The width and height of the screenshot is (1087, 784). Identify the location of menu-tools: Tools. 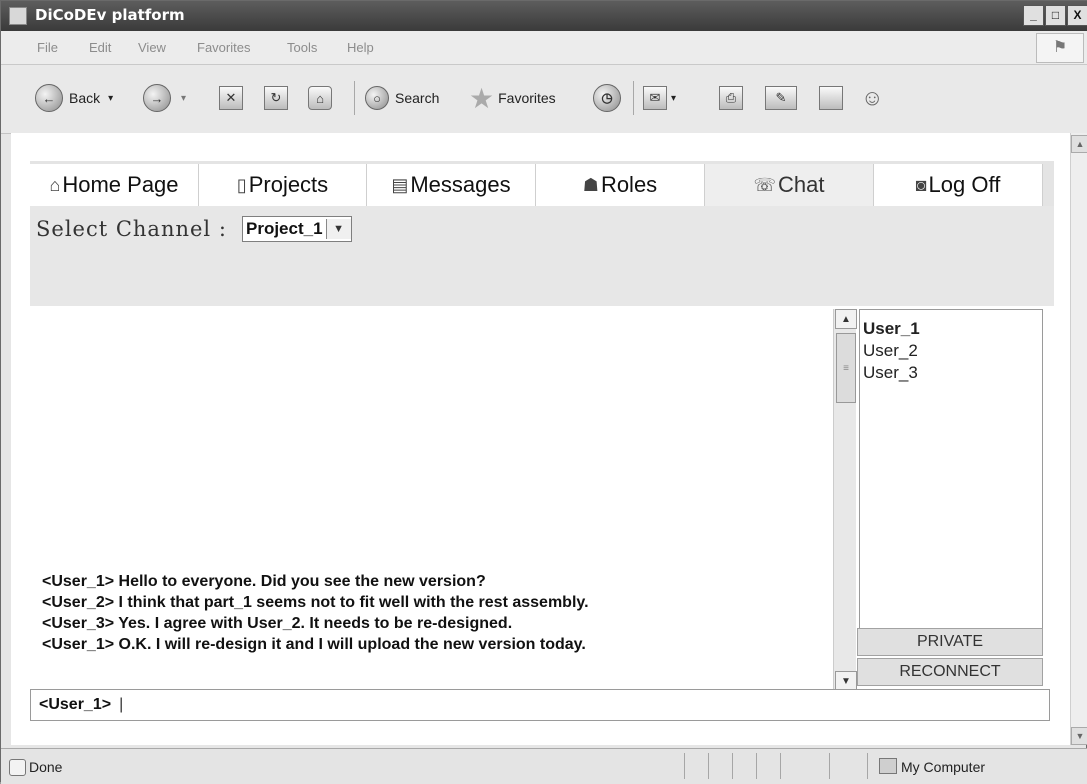
(302, 47).